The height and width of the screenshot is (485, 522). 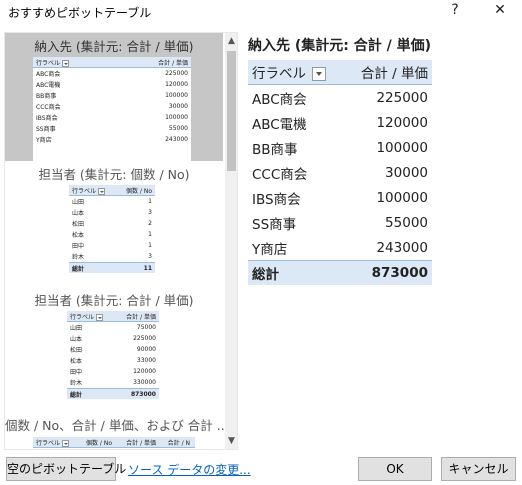 I want to click on window-title: おすすめピボットテーブル, so click(x=80, y=13).